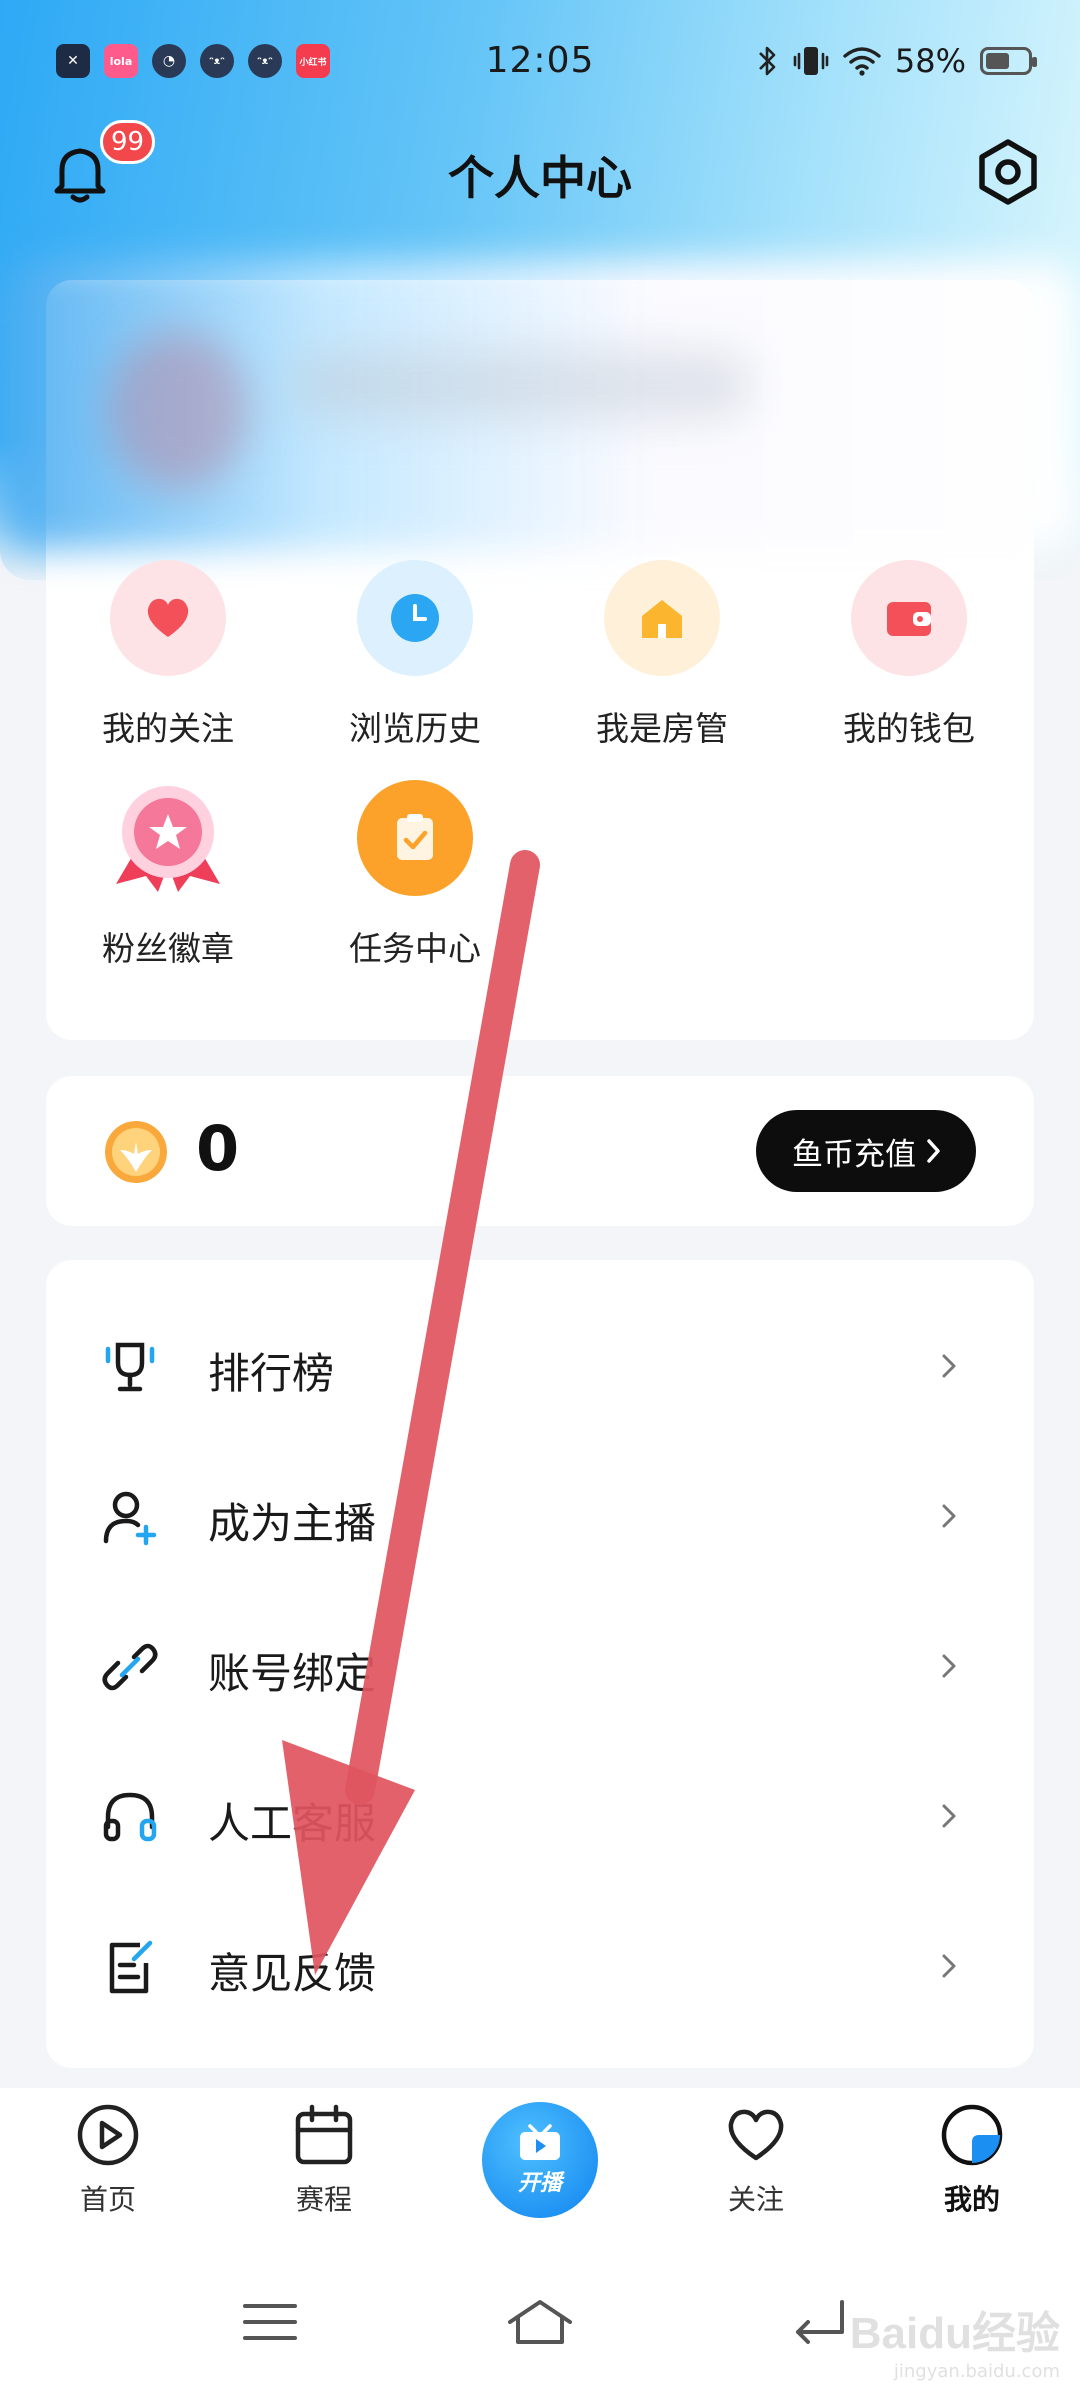 The width and height of the screenshot is (1080, 2400). What do you see at coordinates (168, 728) in the screenshot?
I see `quick-action-label: 我的关注` at bounding box center [168, 728].